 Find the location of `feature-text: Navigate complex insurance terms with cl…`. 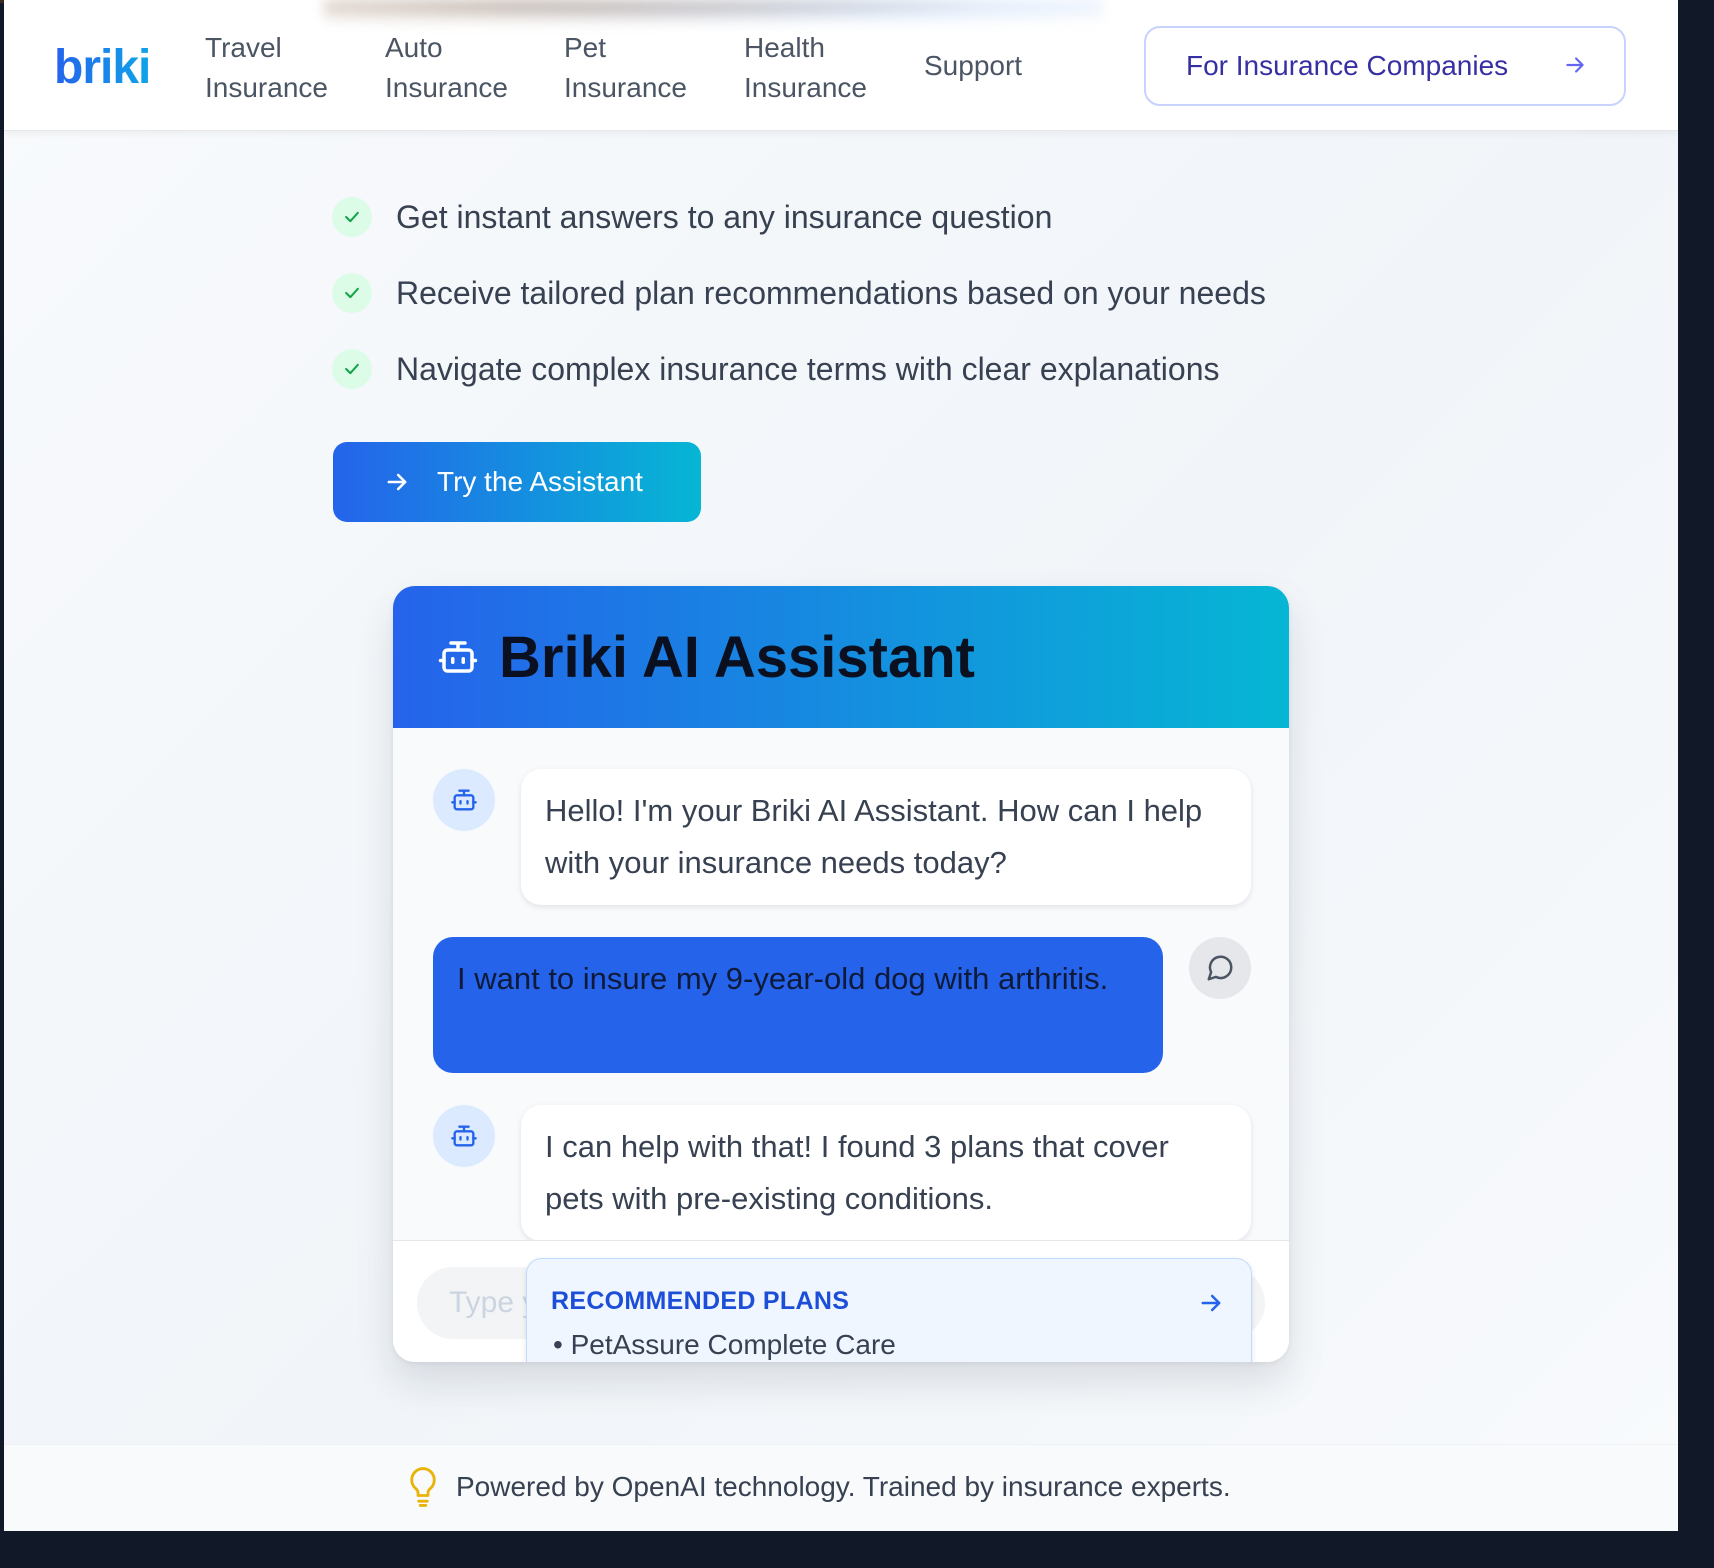

feature-text: Navigate complex insurance terms with cl… is located at coordinates (808, 368).